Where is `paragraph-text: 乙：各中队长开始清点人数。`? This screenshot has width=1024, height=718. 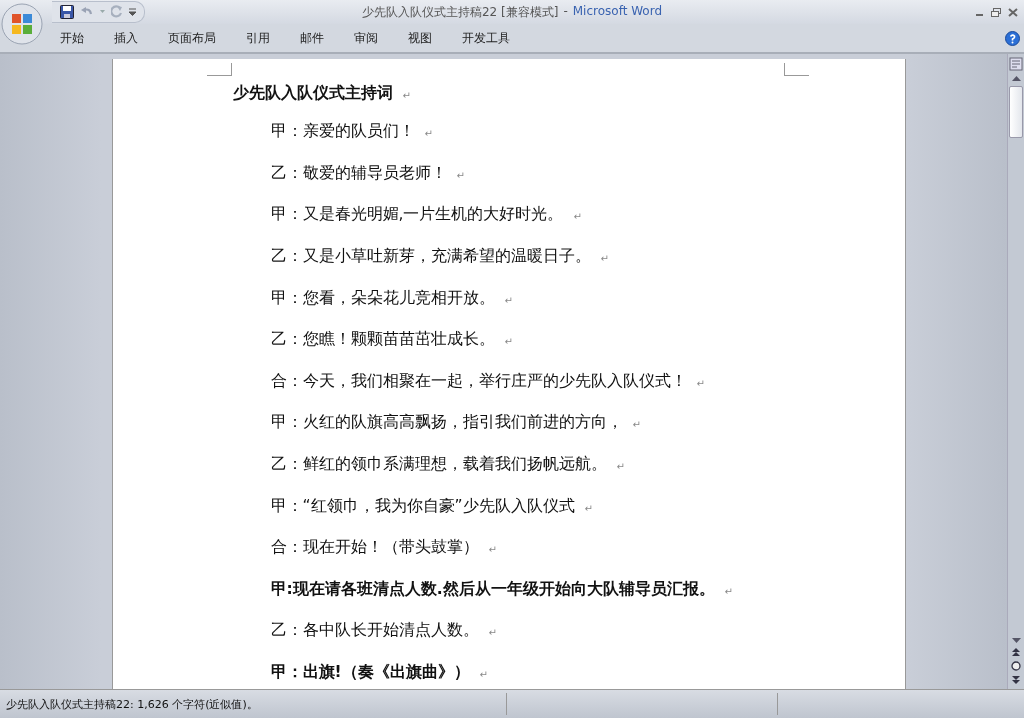 paragraph-text: 乙：各中队长开始清点人数。 is located at coordinates (374, 631).